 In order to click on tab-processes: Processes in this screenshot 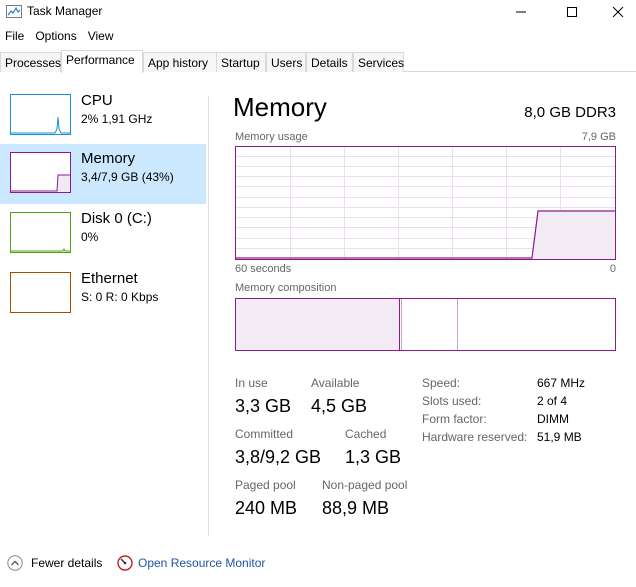, I will do `click(30, 62)`.